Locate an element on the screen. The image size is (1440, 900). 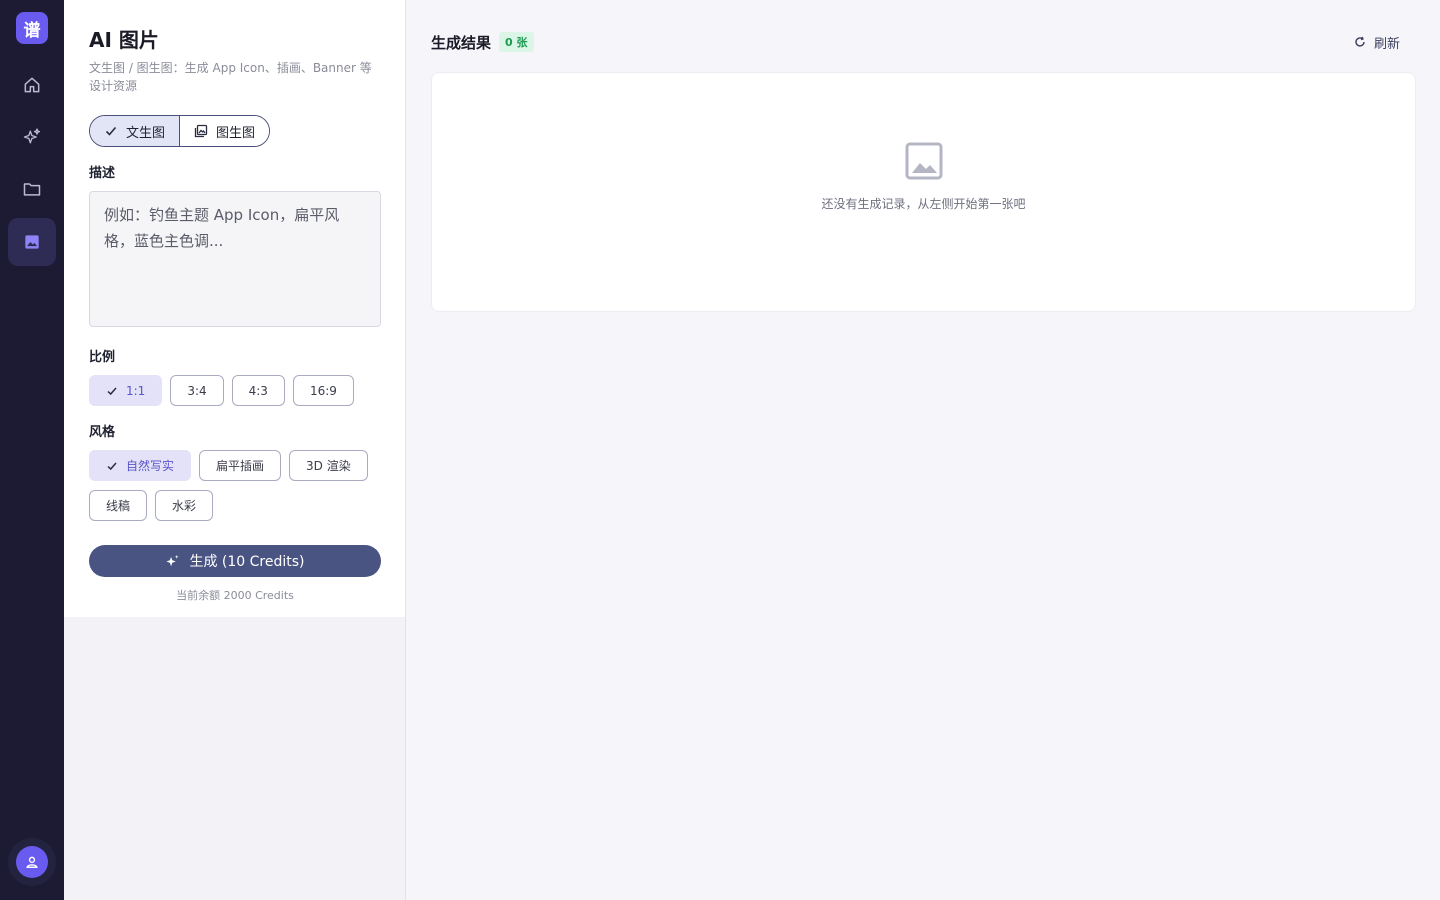
refresh-icon is located at coordinates (1360, 41).